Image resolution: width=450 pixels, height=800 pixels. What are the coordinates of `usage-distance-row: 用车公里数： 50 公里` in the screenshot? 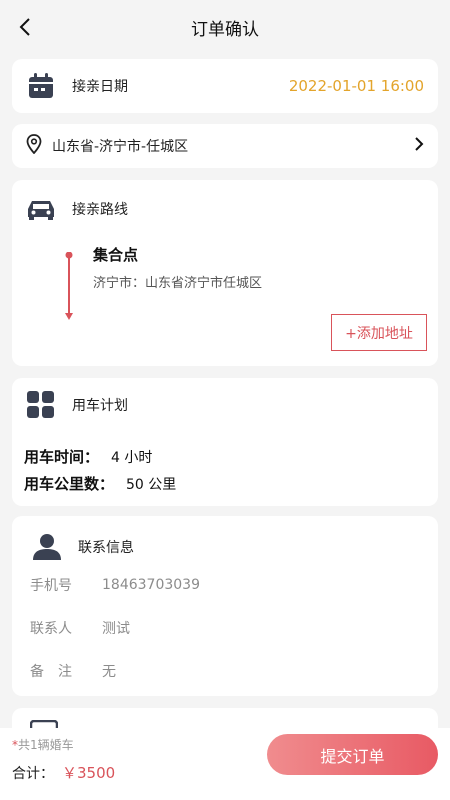 It's located at (100, 483).